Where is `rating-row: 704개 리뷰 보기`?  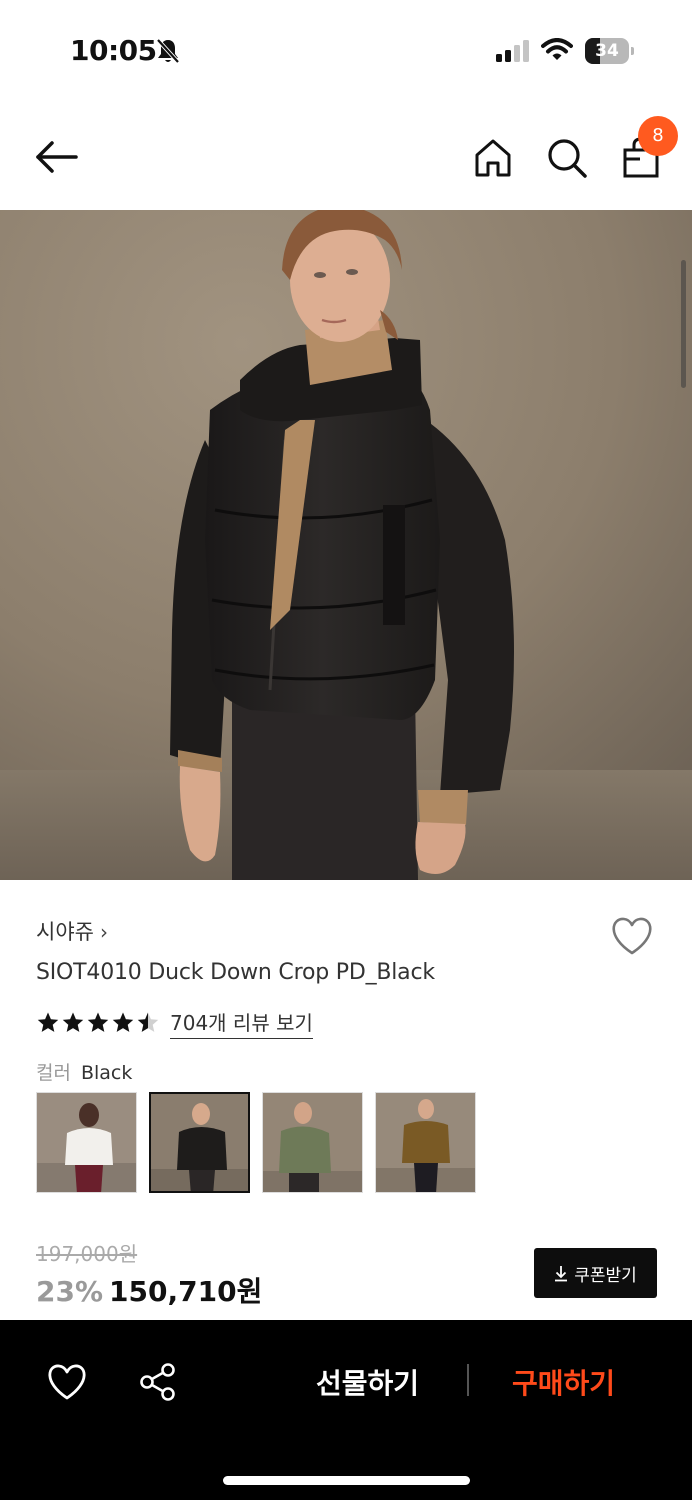 rating-row: 704개 리뷰 보기 is located at coordinates (174, 1023).